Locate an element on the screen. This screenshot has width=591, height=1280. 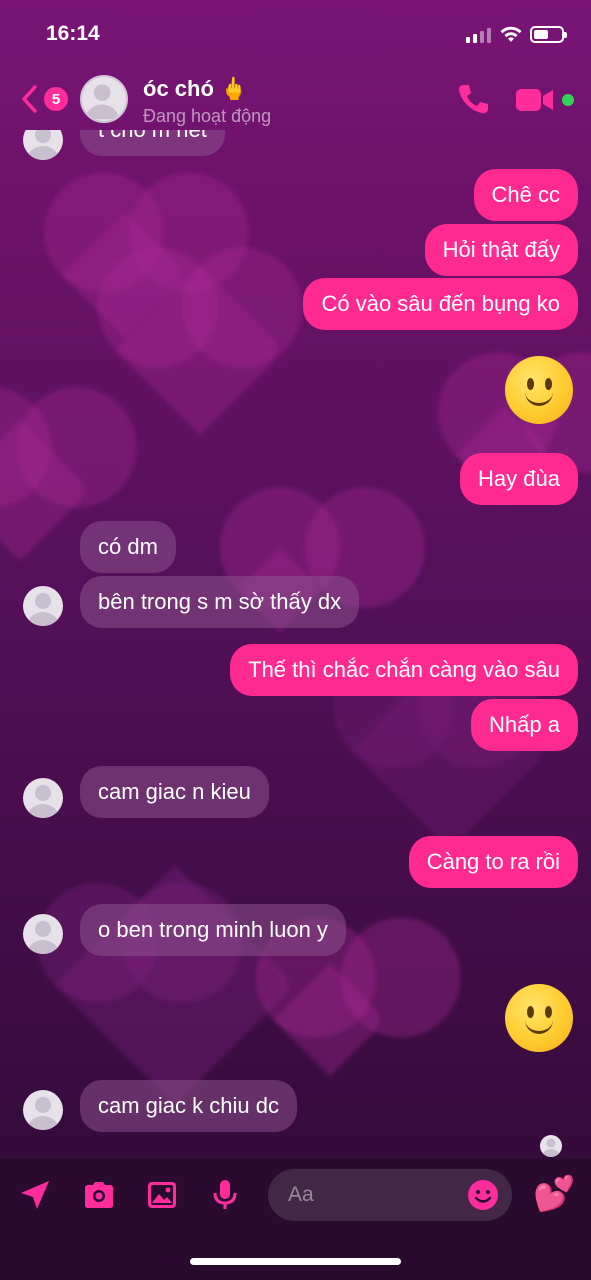
outgoing-message: Càng to ra rồi is located at coordinates (493, 862).